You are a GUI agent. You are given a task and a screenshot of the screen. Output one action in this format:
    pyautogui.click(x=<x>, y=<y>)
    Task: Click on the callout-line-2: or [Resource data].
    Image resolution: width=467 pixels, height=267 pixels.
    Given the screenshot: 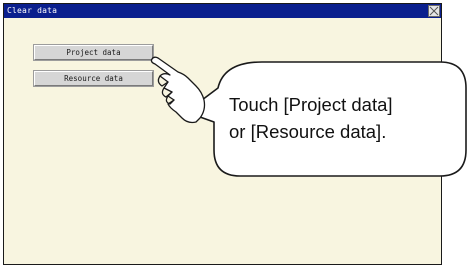 What is the action you would take?
    pyautogui.click(x=308, y=131)
    